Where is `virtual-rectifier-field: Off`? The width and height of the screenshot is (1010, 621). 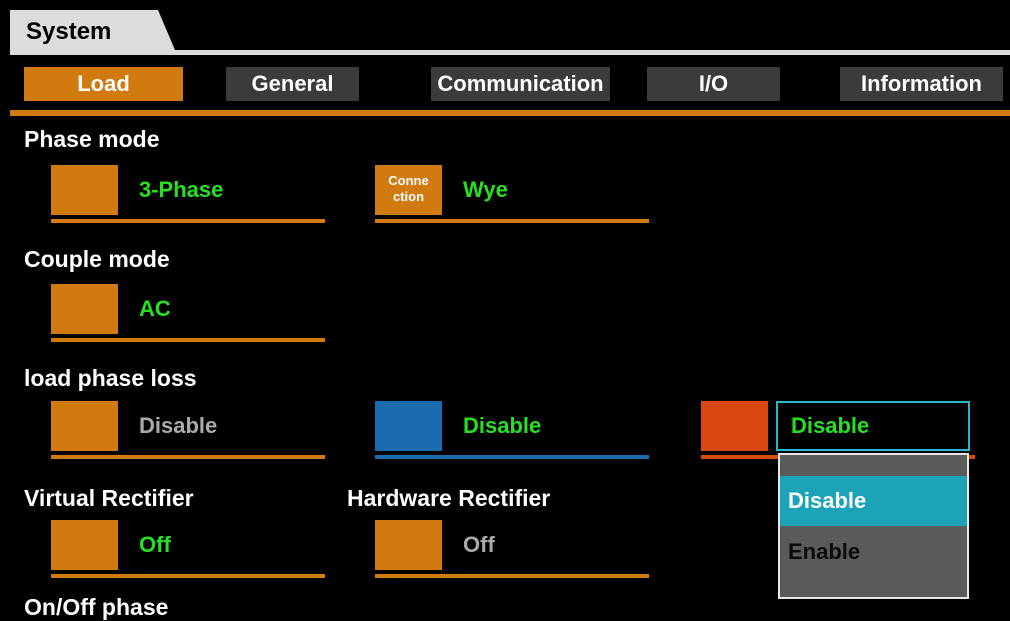
virtual-rectifier-field: Off is located at coordinates (222, 545).